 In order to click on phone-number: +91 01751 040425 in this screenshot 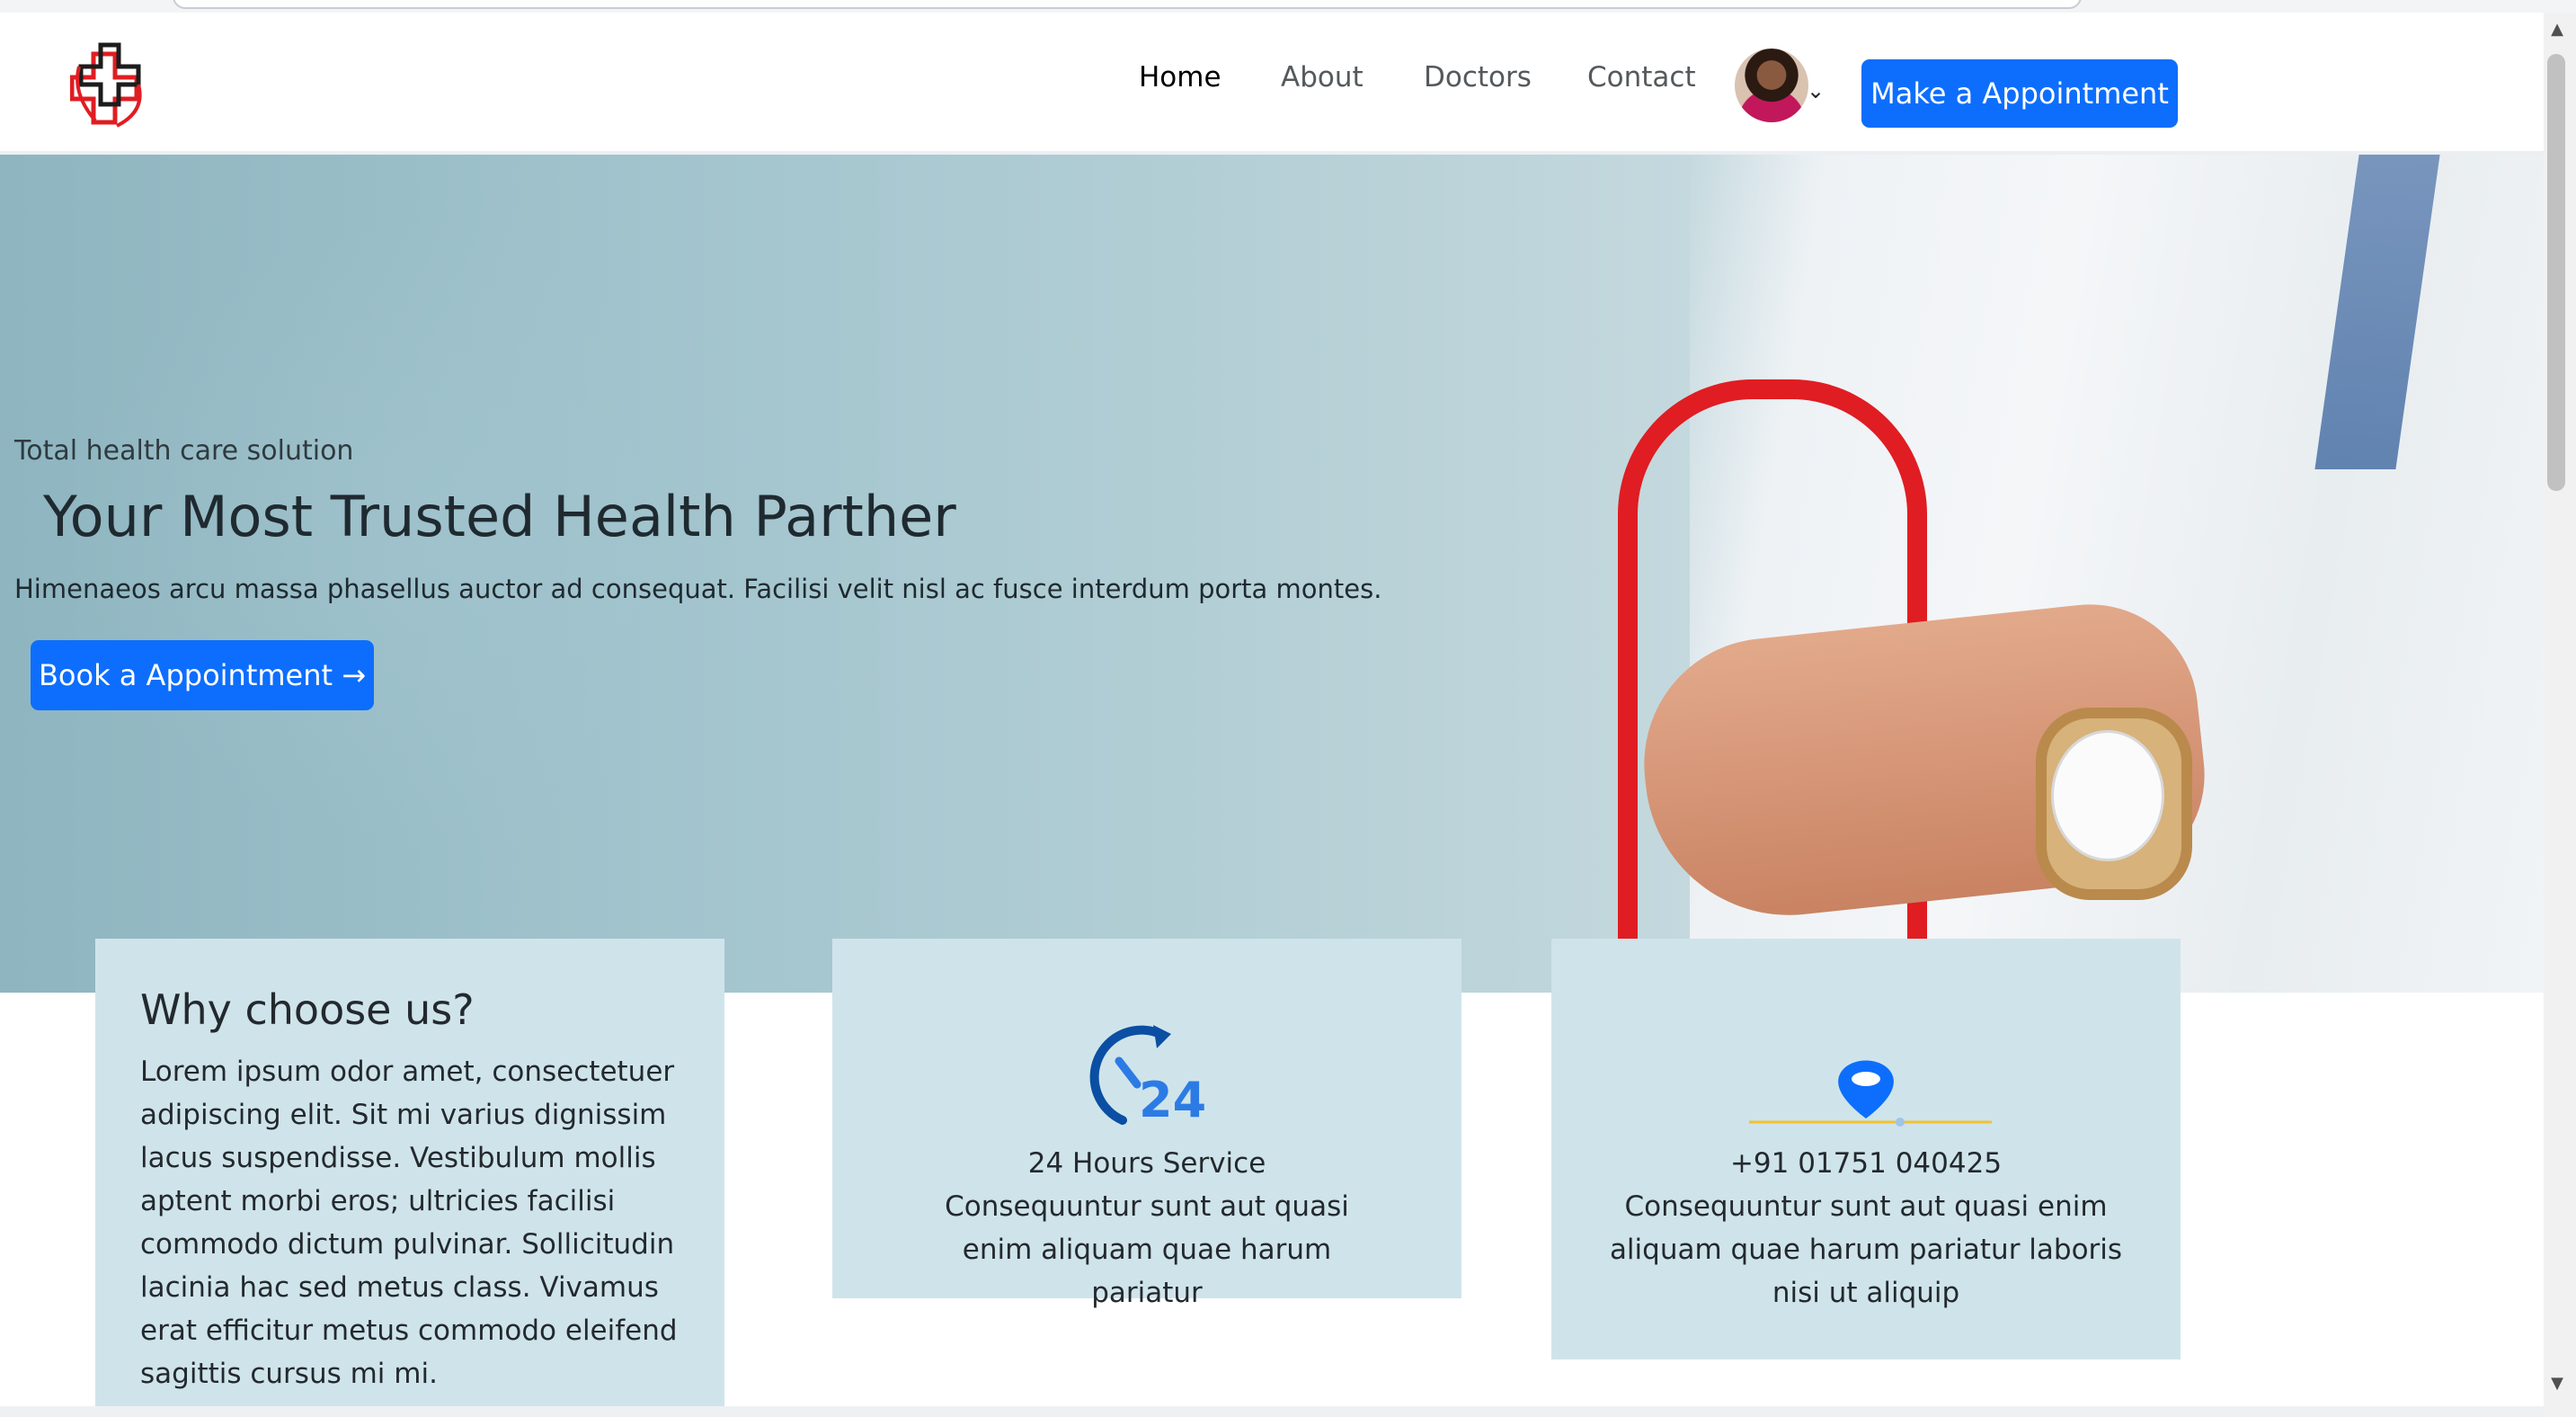, I will do `click(1866, 1164)`.